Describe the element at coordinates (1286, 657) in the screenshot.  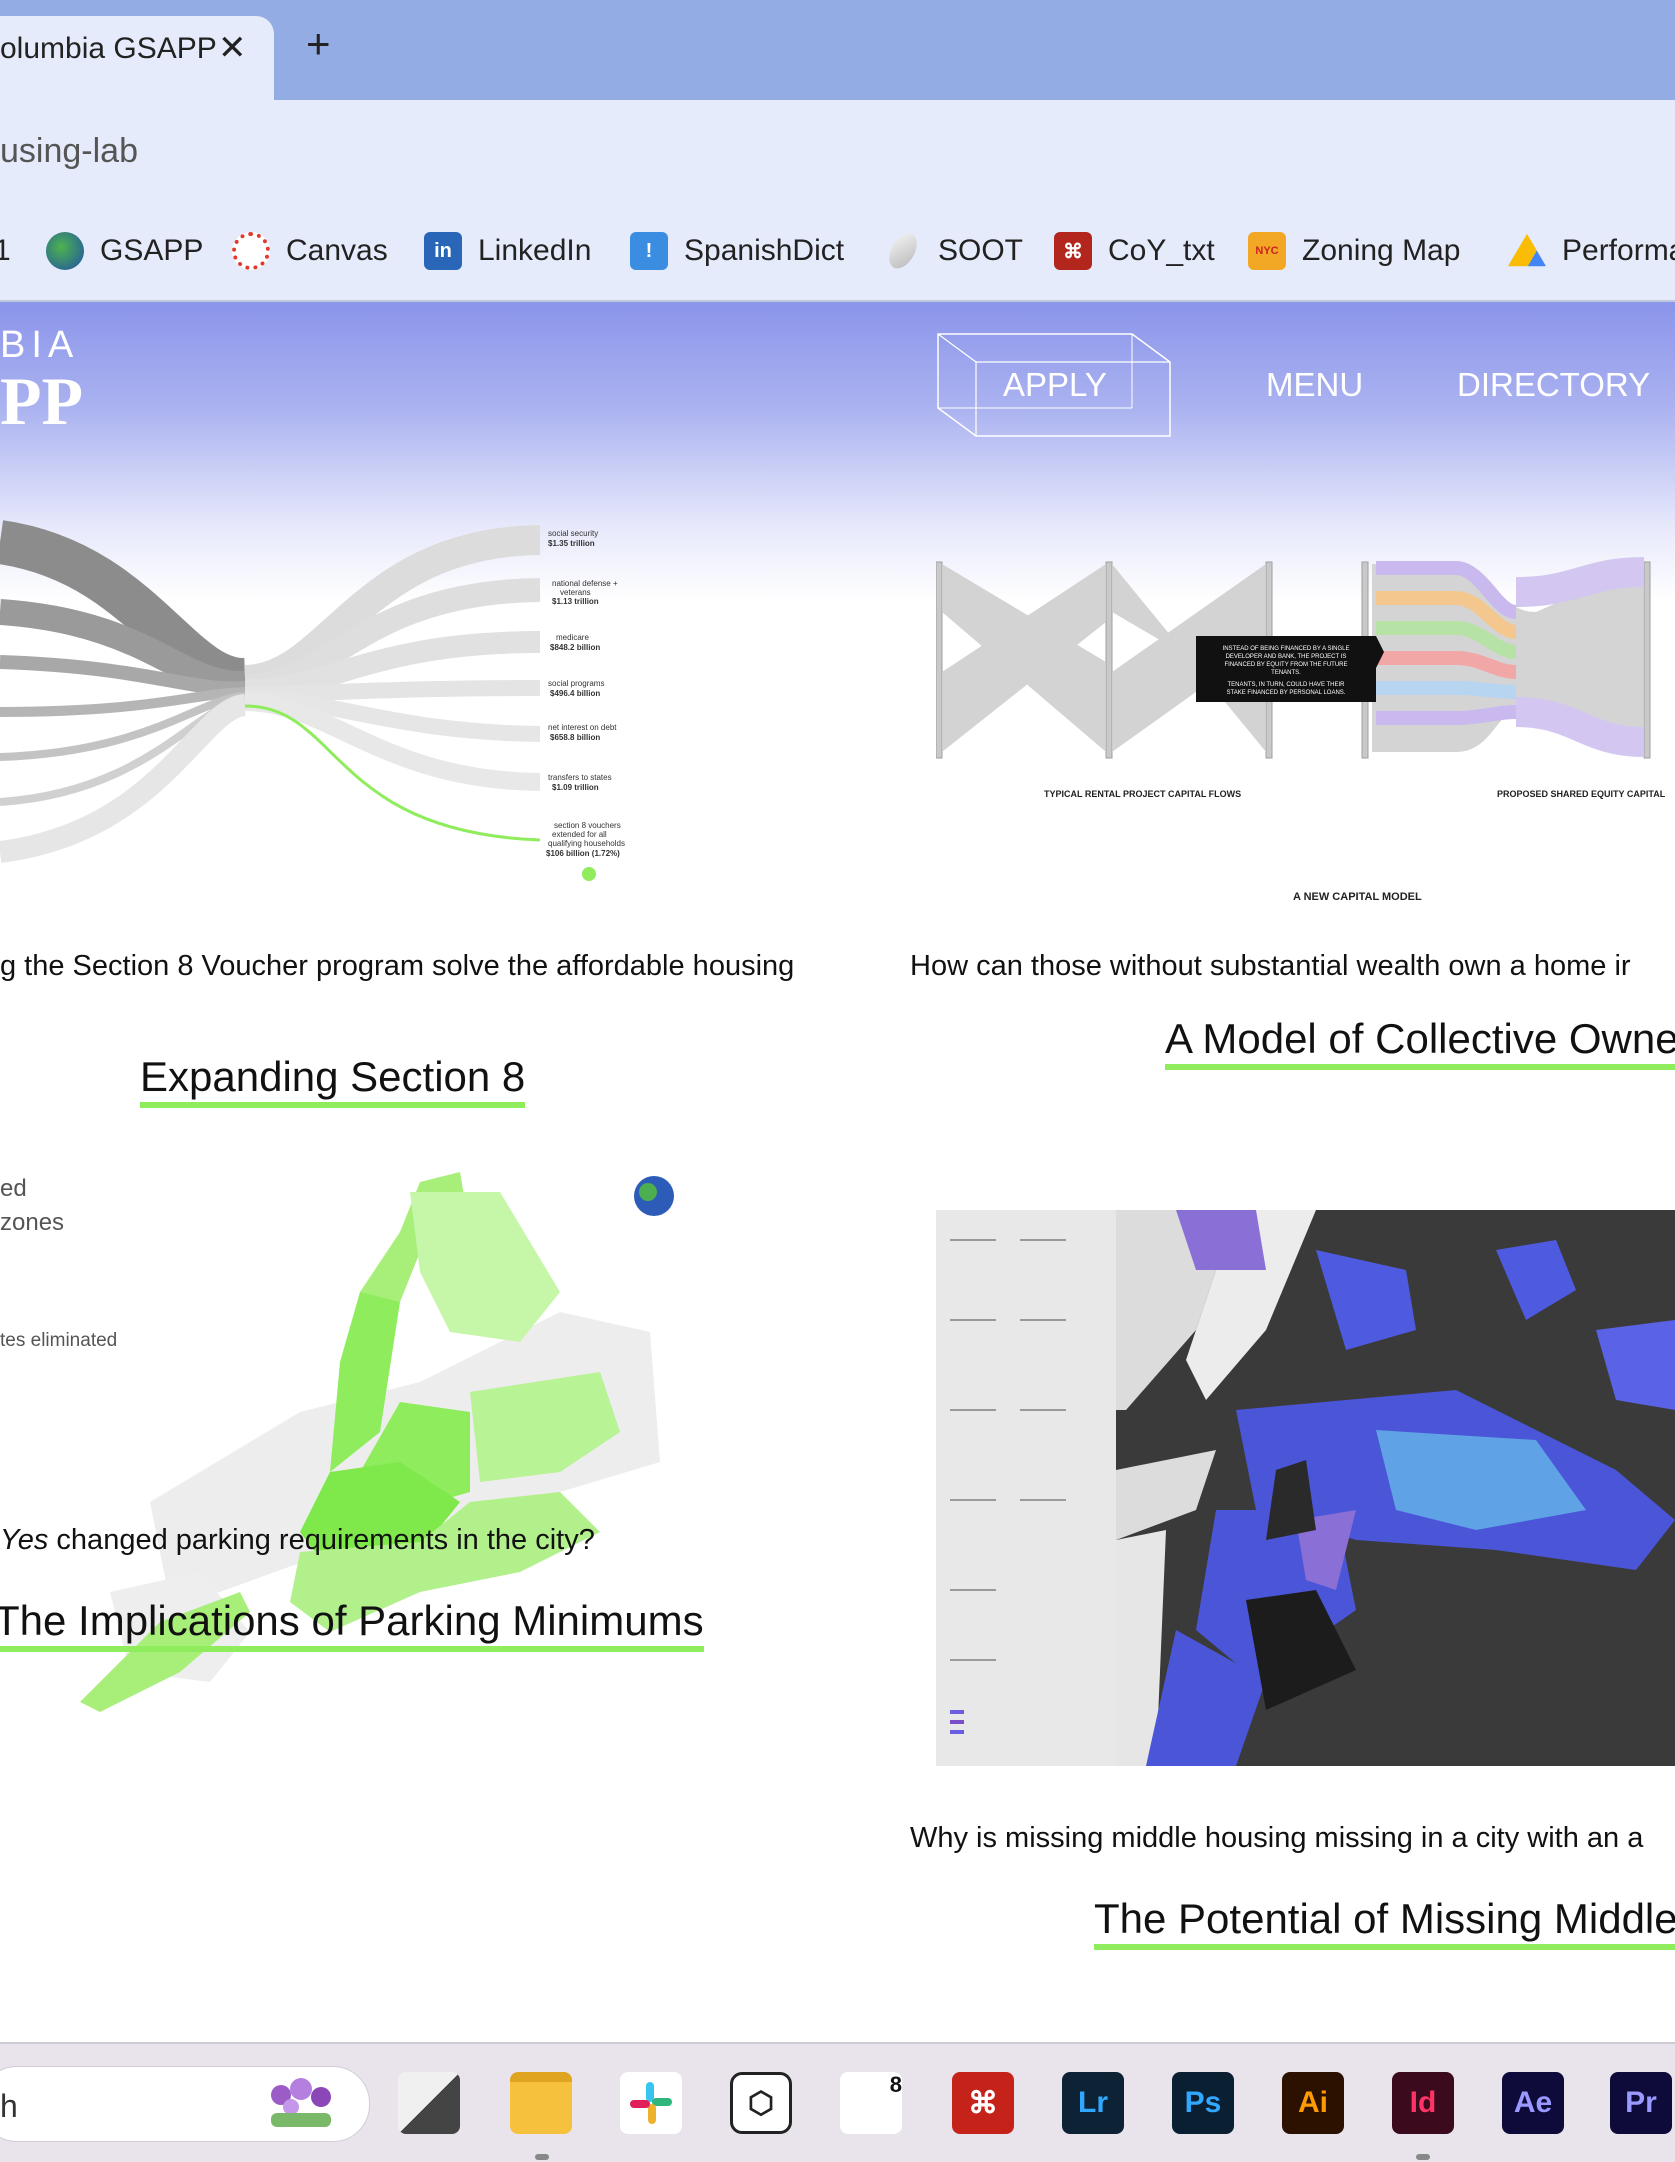
I see `svg-text:DEVELOPER AND BANK, THE PROJEC: DEVELOPER AND BANK, THE PROJECT IS` at that location.